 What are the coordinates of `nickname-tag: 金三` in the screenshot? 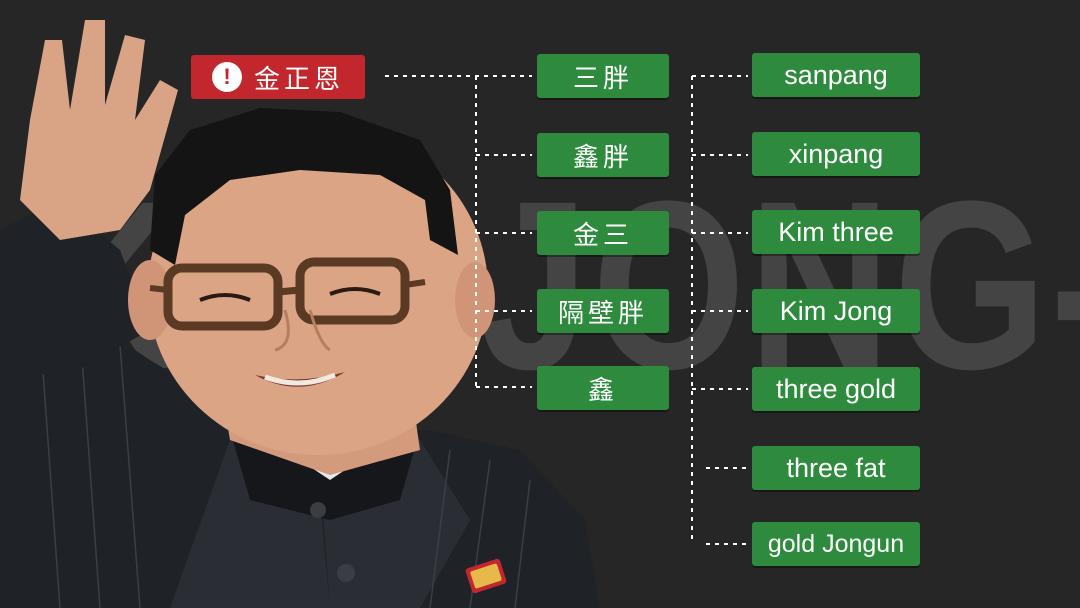 It's located at (603, 233).